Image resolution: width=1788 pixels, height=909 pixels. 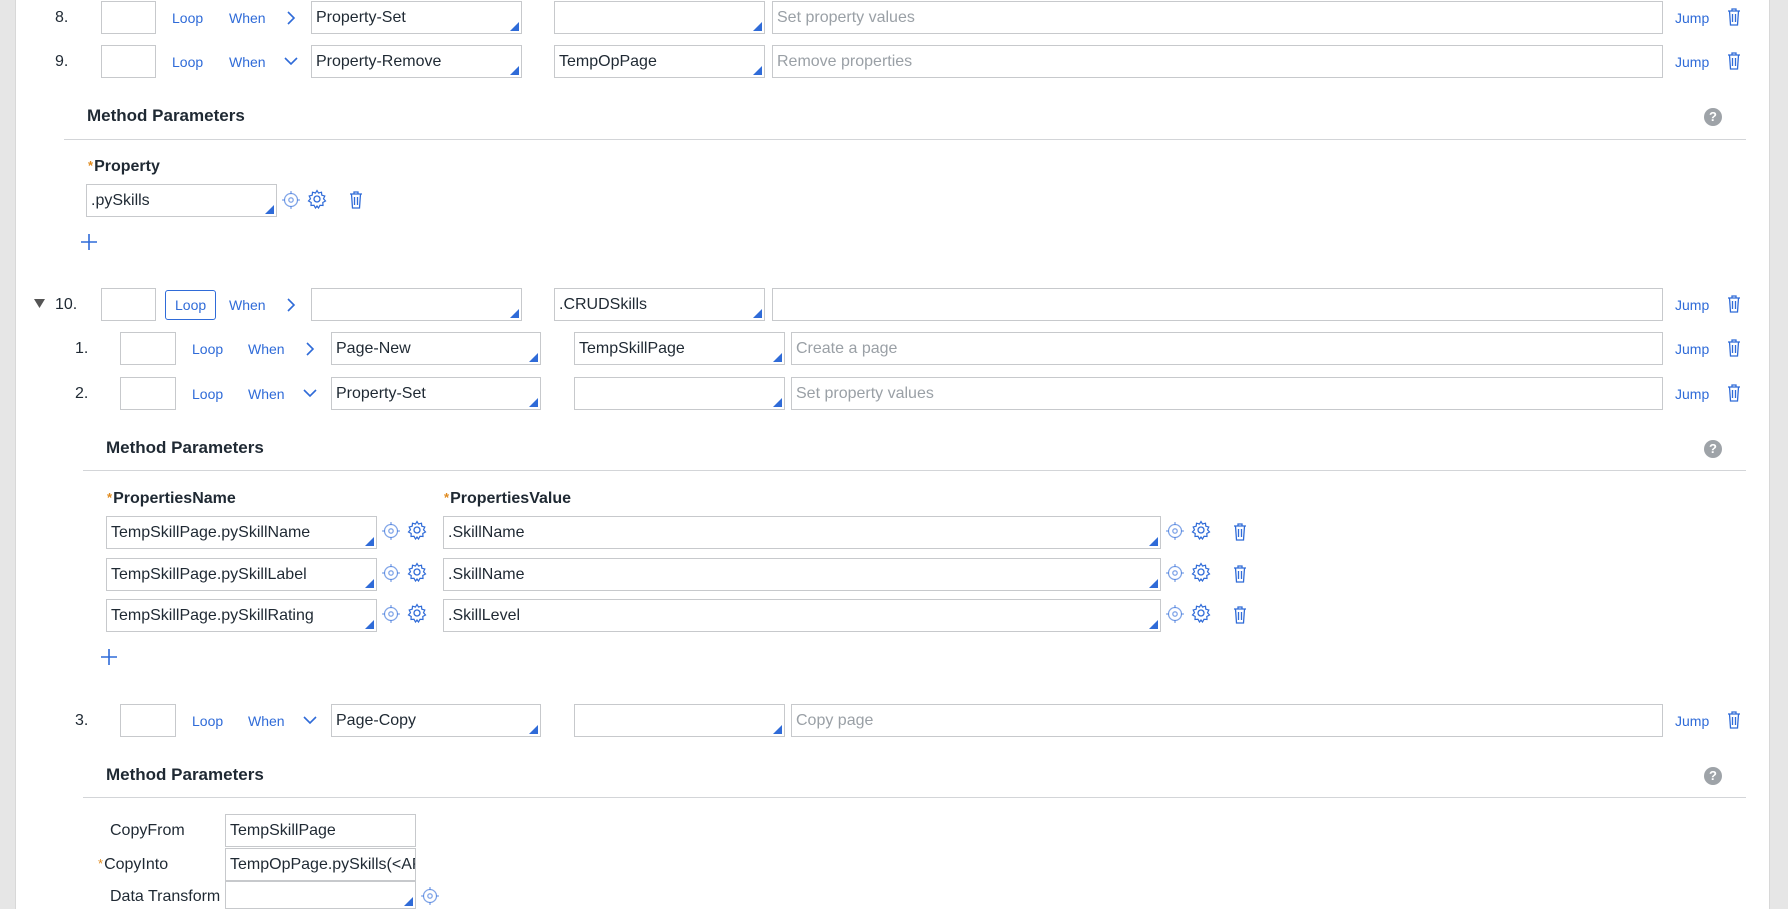 I want to click on step-number: 1., so click(x=82, y=348).